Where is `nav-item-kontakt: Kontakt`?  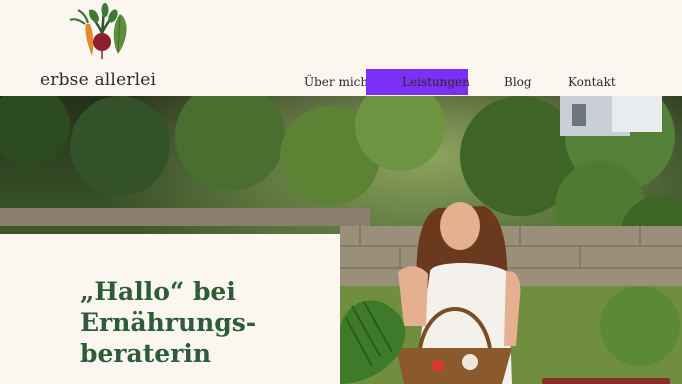
nav-item-kontakt: Kontakt is located at coordinates (592, 82).